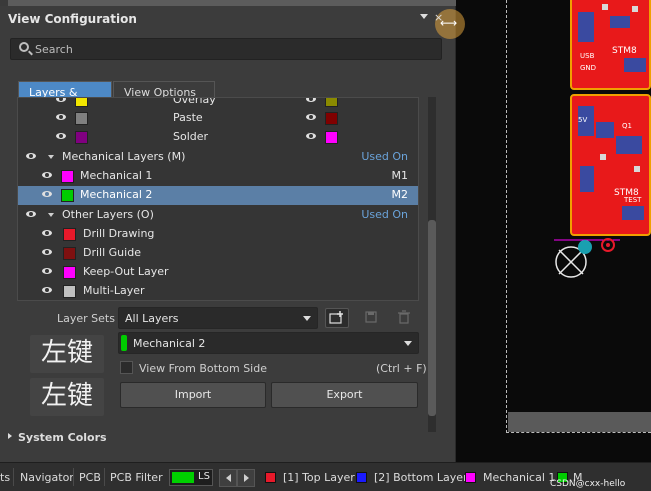 Image resolution: width=651 pixels, height=491 pixels. Describe the element at coordinates (218, 253) in the screenshot. I see `layer-row-drill-guide: Drill Guide` at that location.